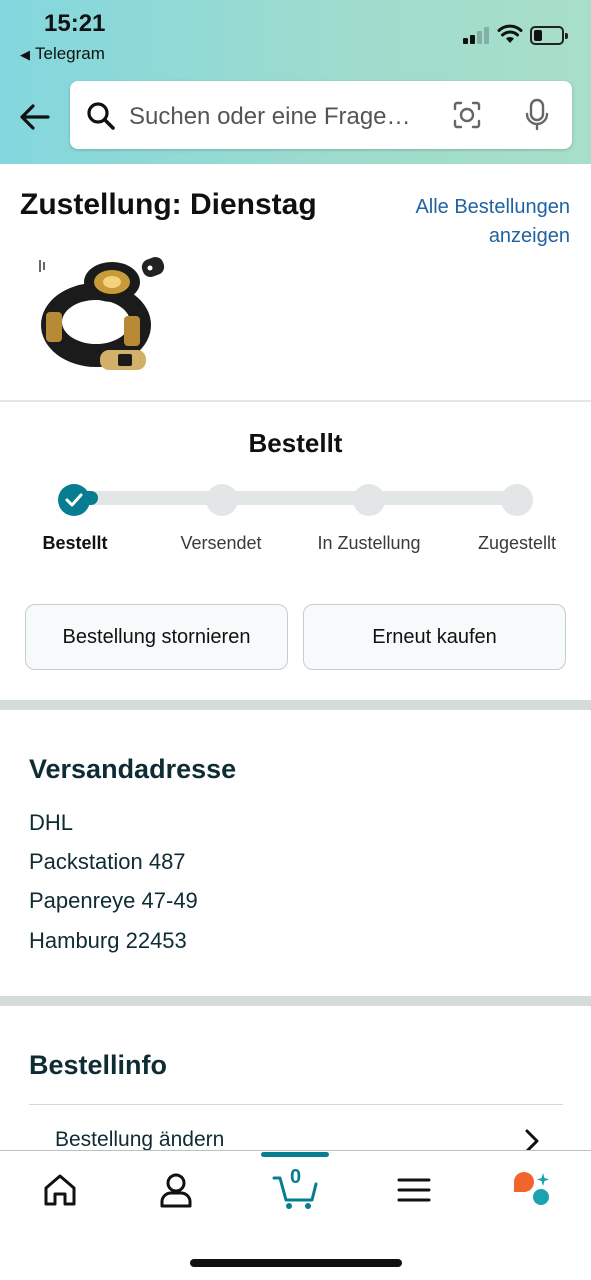 The height and width of the screenshot is (1280, 591). What do you see at coordinates (532, 1190) in the screenshot?
I see `rufus-assistant-icon` at bounding box center [532, 1190].